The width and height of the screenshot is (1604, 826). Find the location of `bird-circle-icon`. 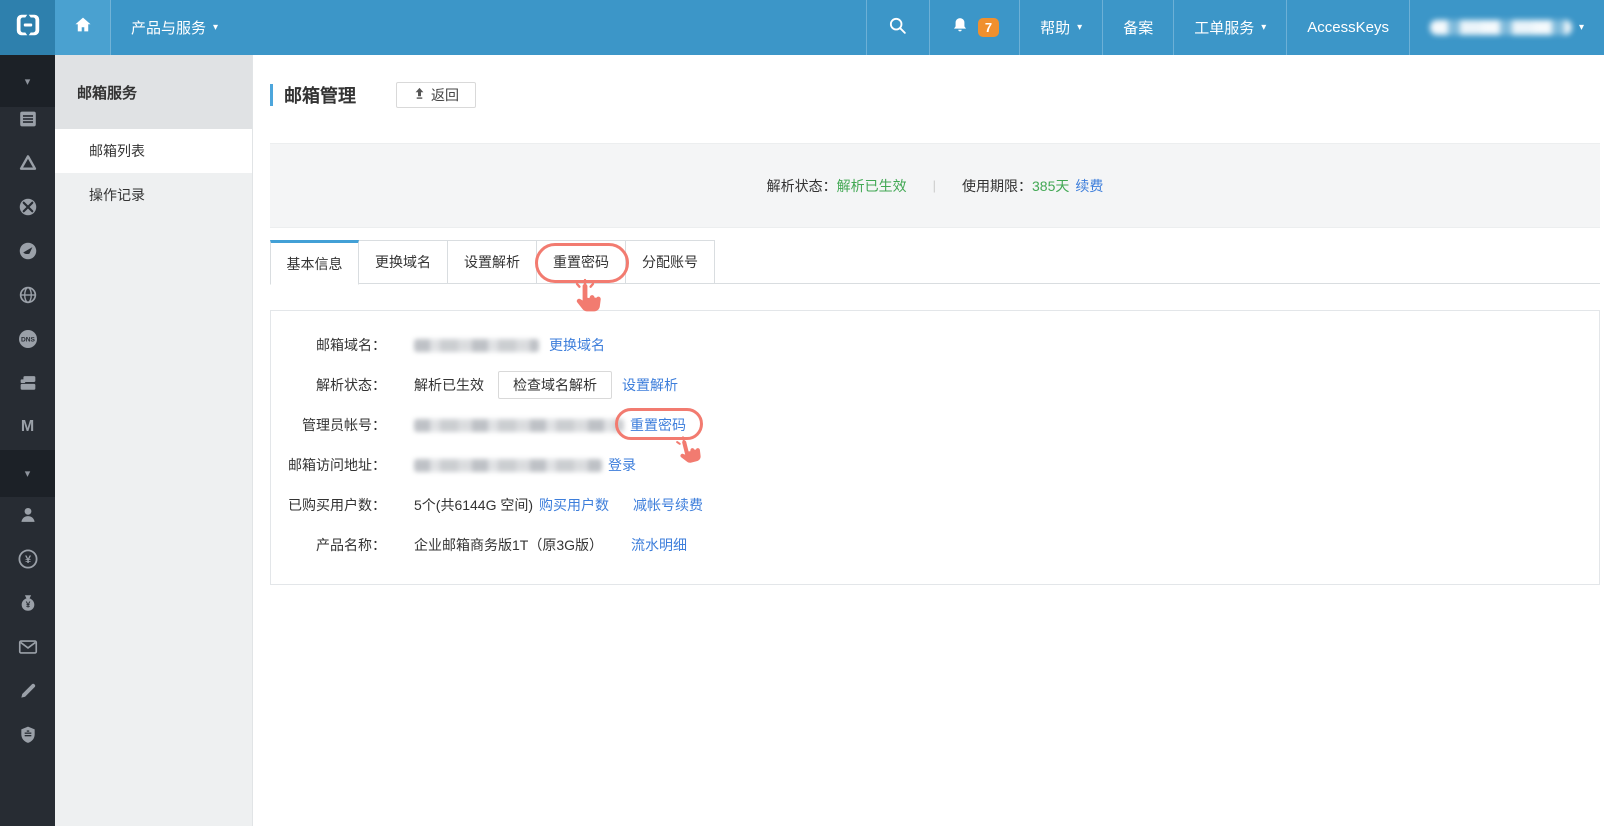

bird-circle-icon is located at coordinates (28, 251).